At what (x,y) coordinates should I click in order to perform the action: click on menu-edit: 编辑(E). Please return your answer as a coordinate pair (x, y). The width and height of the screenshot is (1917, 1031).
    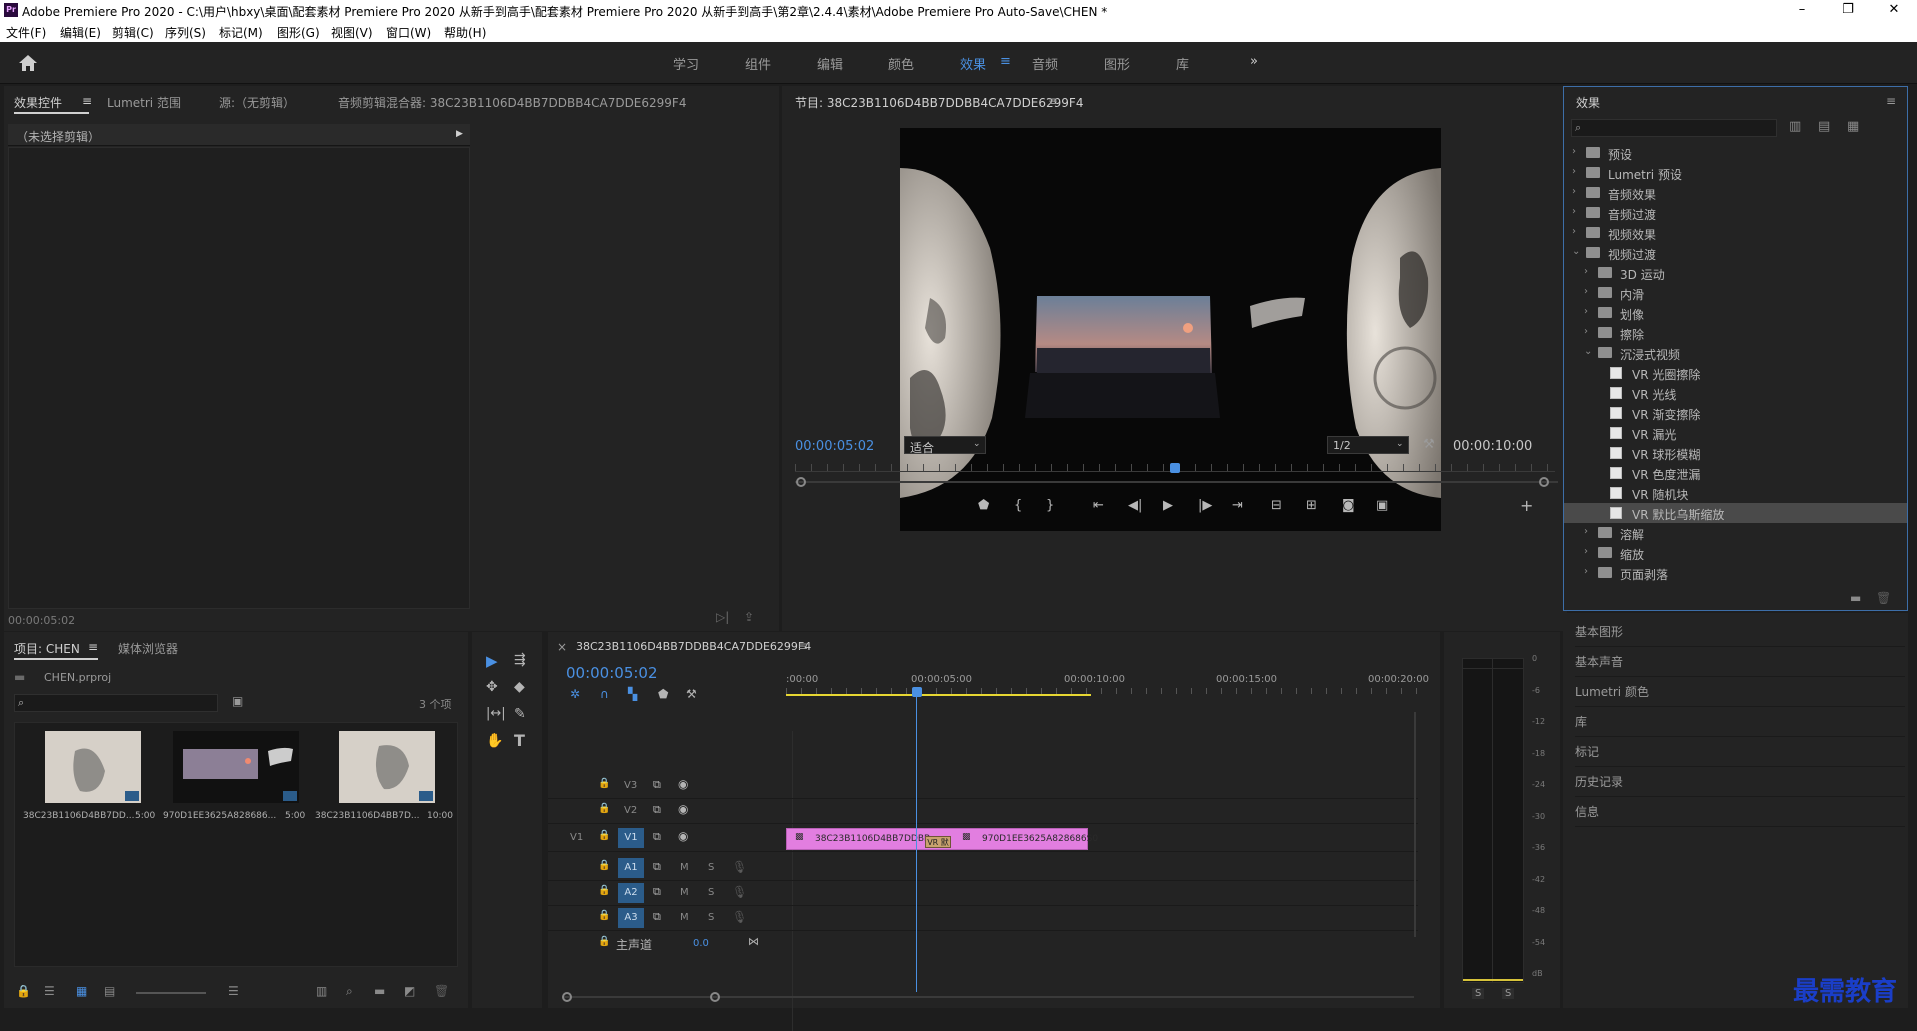
    Looking at the image, I should click on (80, 32).